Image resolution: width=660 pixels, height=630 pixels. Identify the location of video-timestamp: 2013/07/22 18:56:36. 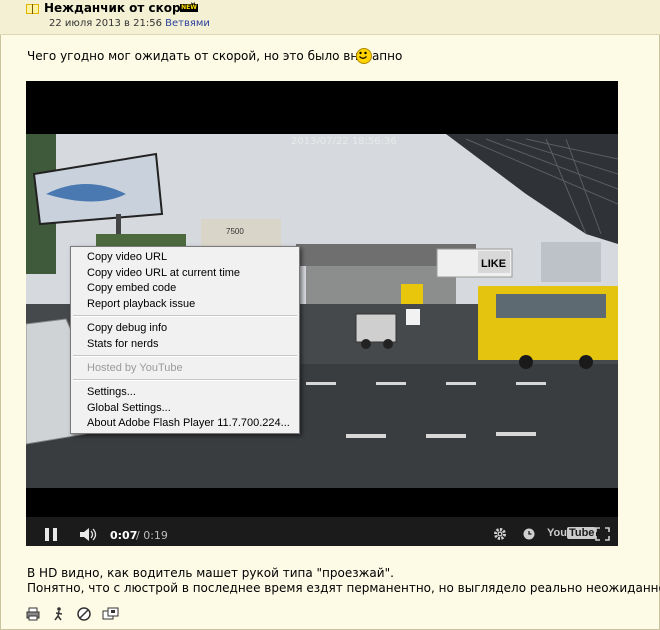
(344, 141).